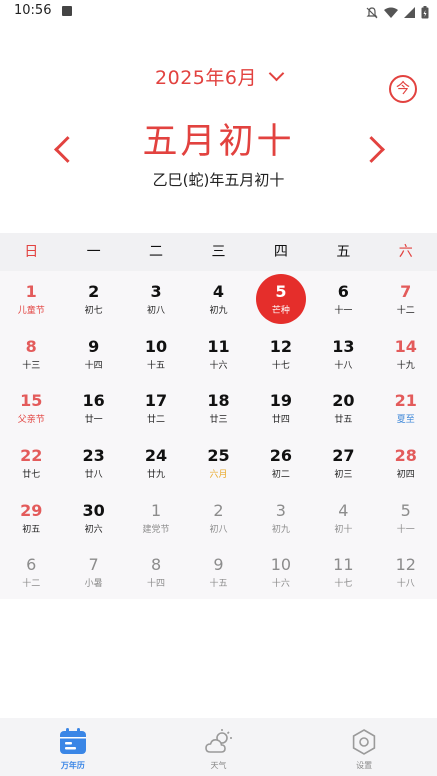 Image resolution: width=437 pixels, height=776 pixels. Describe the element at coordinates (425, 13) in the screenshot. I see `battery-icon` at that location.